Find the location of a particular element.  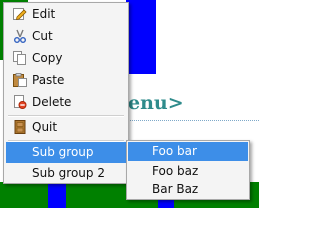

menu-item-paste: Paste is located at coordinates (66, 80).